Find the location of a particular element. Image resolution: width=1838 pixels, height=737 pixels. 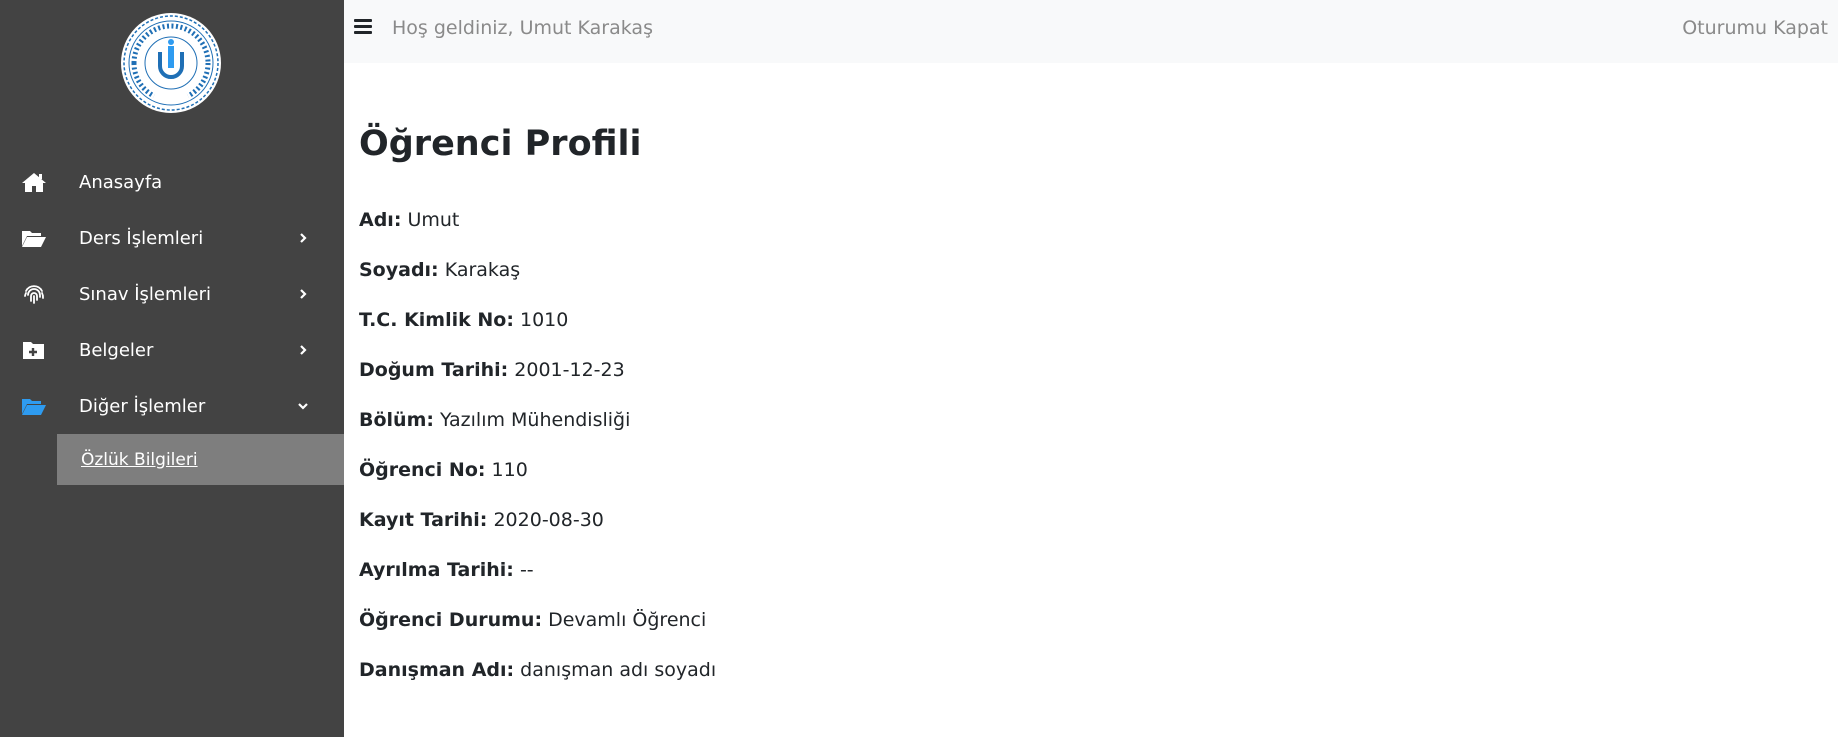

field-label: Bölüm: is located at coordinates (396, 420).